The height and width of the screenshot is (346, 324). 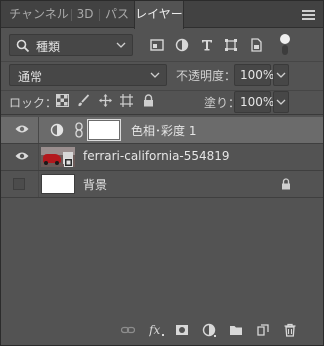 What do you see at coordinates (126, 100) in the screenshot?
I see `lock-artboard-icon` at bounding box center [126, 100].